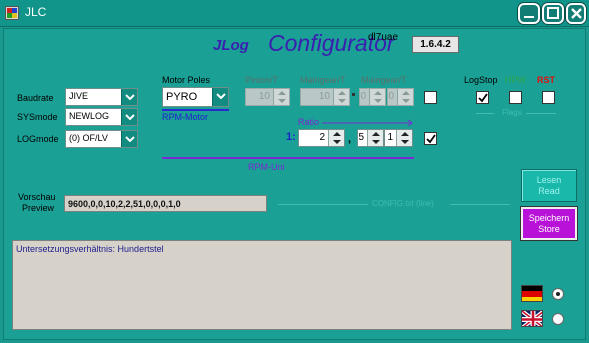 This screenshot has width=589, height=343. I want to click on window-title: JLC, so click(36, 12).